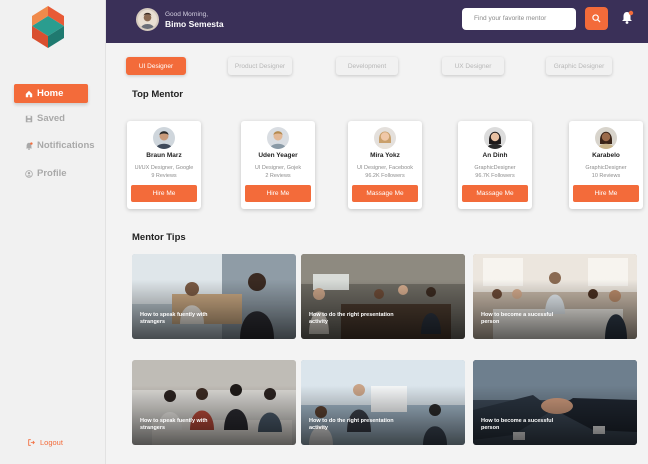  I want to click on user-icon, so click(29, 173).